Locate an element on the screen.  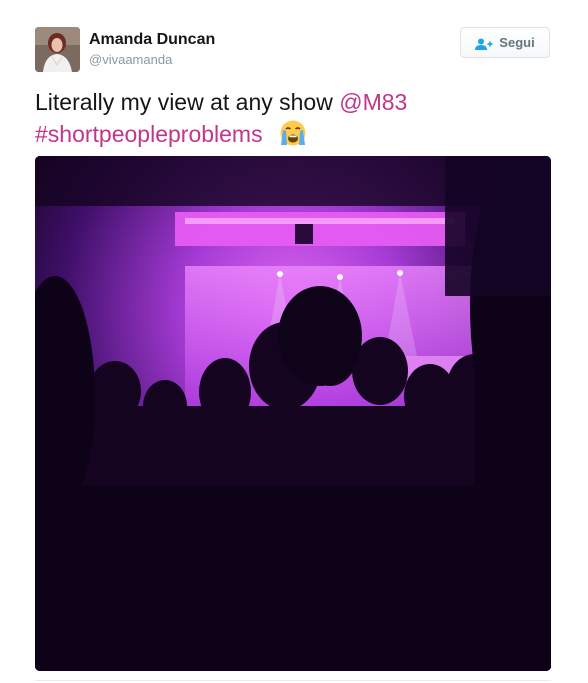
loudly-crying-face-icon is located at coordinates (293, 133).